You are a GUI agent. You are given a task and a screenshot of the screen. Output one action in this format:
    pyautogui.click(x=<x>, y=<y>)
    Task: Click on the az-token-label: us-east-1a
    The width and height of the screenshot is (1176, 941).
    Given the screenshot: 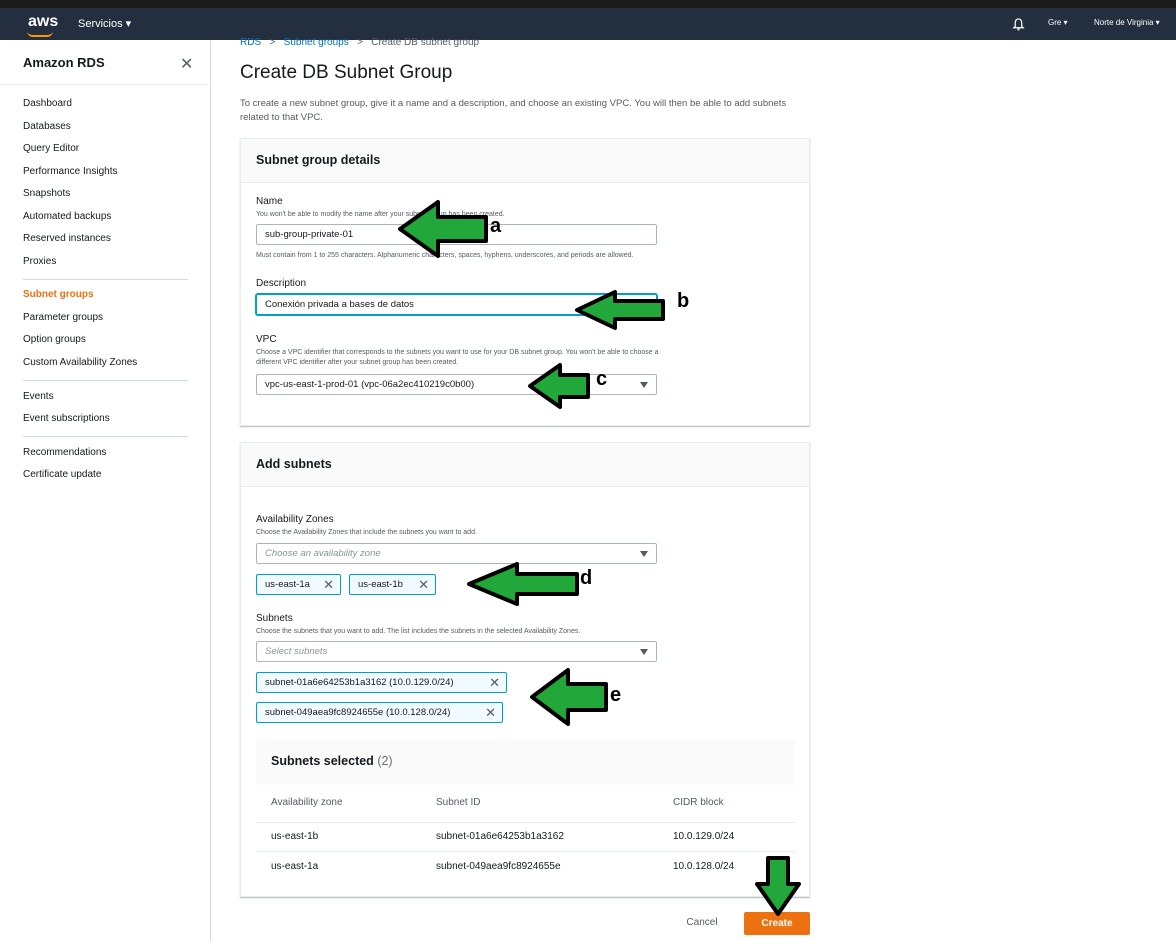 What is the action you would take?
    pyautogui.click(x=287, y=584)
    